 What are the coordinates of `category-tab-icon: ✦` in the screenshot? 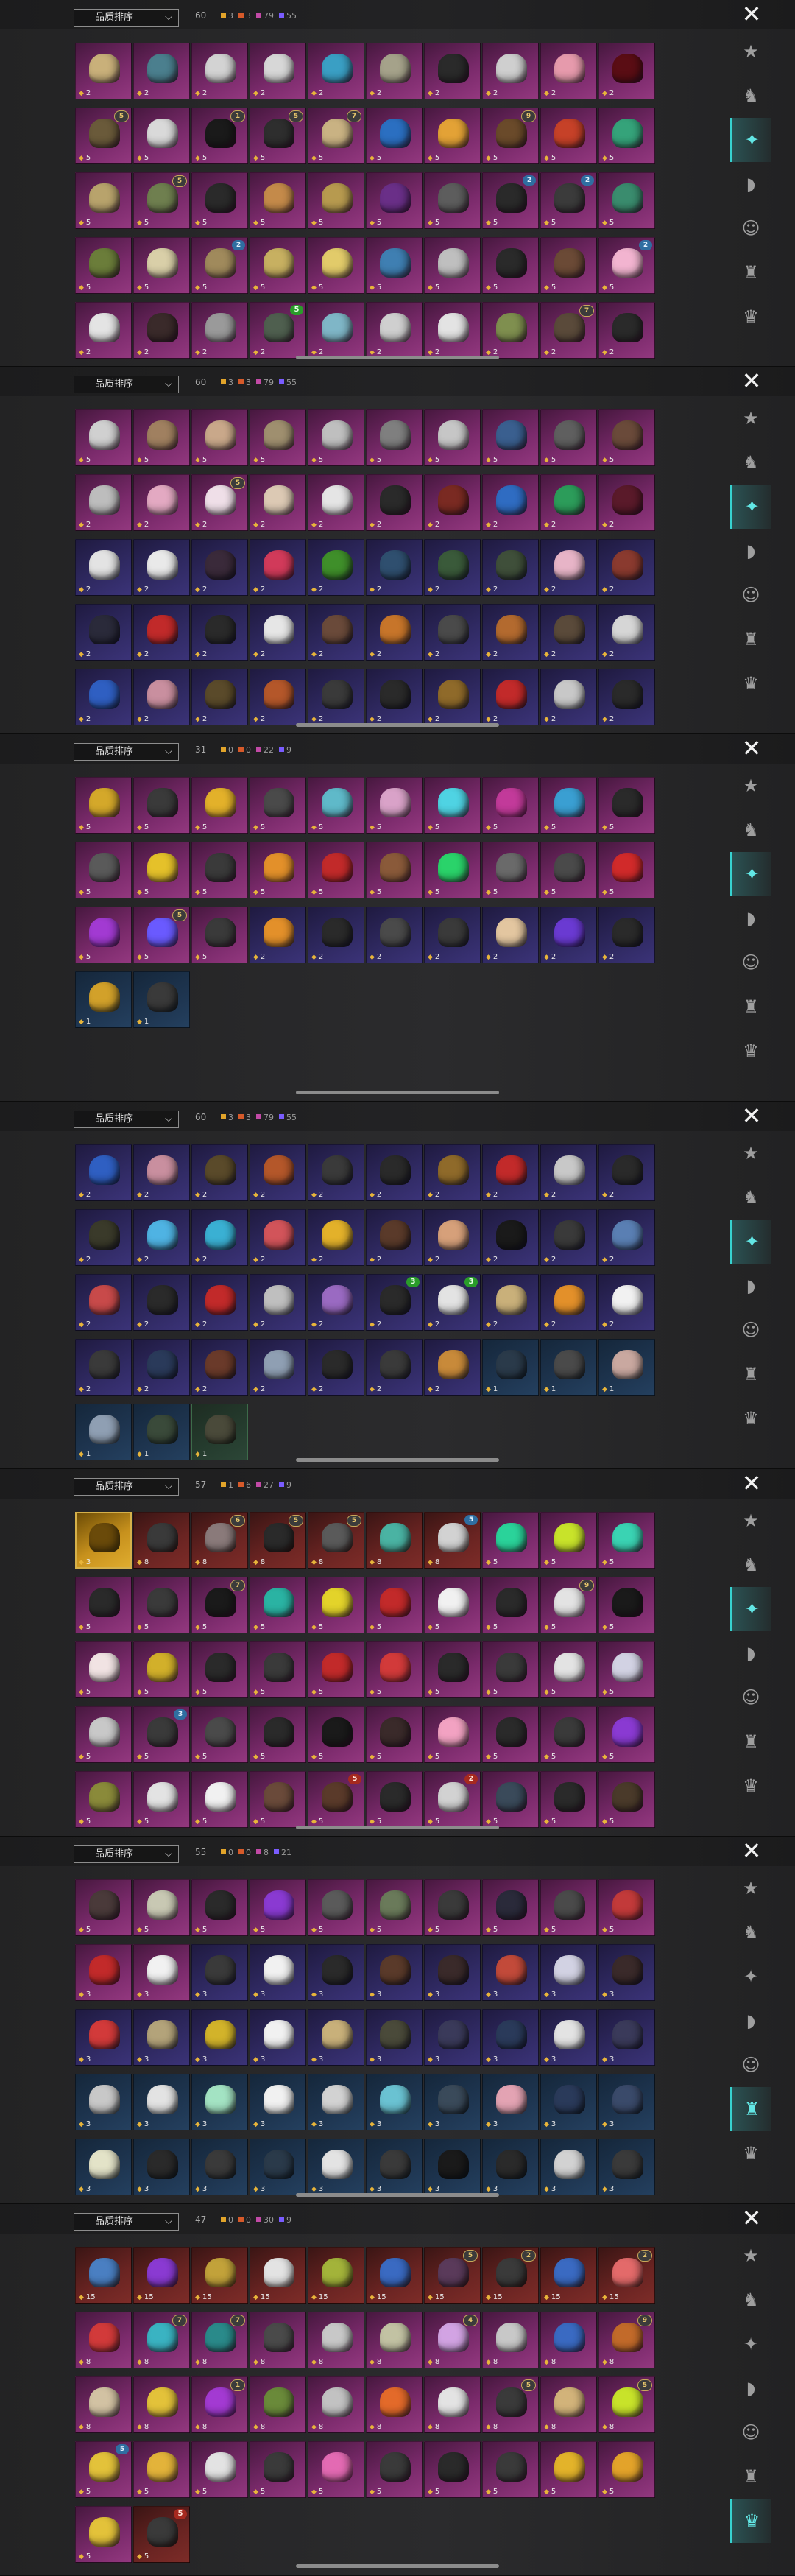 It's located at (750, 1242).